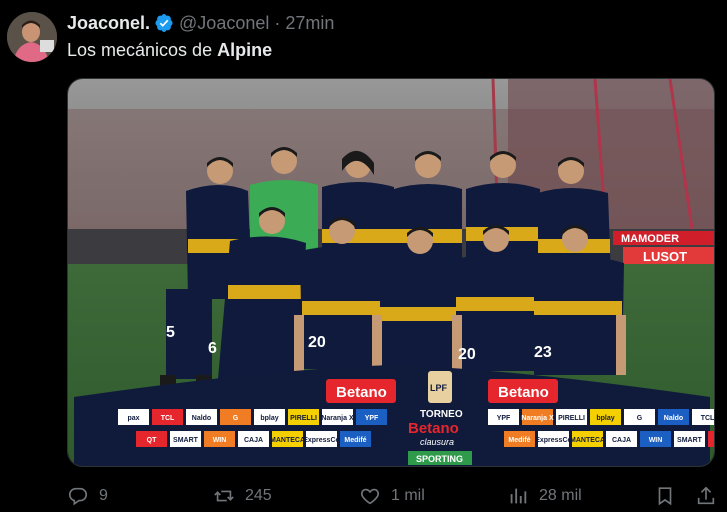  I want to click on tweet-header: Joaconel. @Joaconel · 27min, so click(200, 23).